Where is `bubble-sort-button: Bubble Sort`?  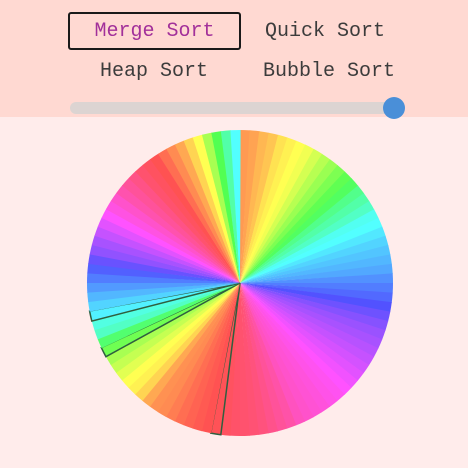 bubble-sort-button: Bubble Sort is located at coordinates (329, 71).